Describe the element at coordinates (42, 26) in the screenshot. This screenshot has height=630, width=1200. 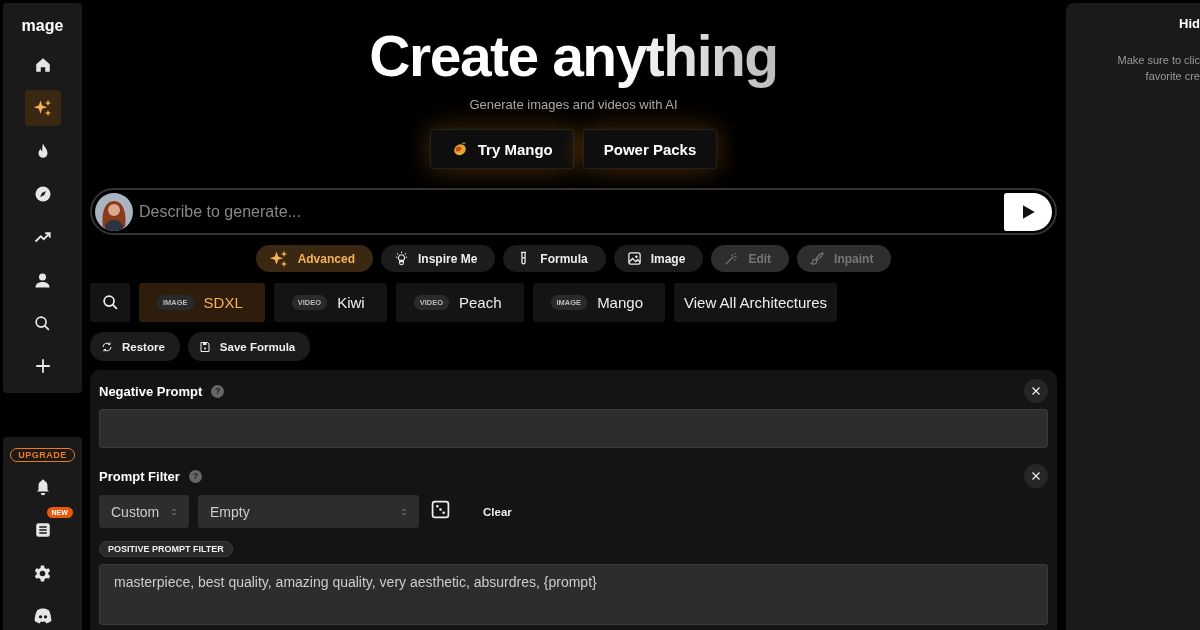
I see `logo: mage` at that location.